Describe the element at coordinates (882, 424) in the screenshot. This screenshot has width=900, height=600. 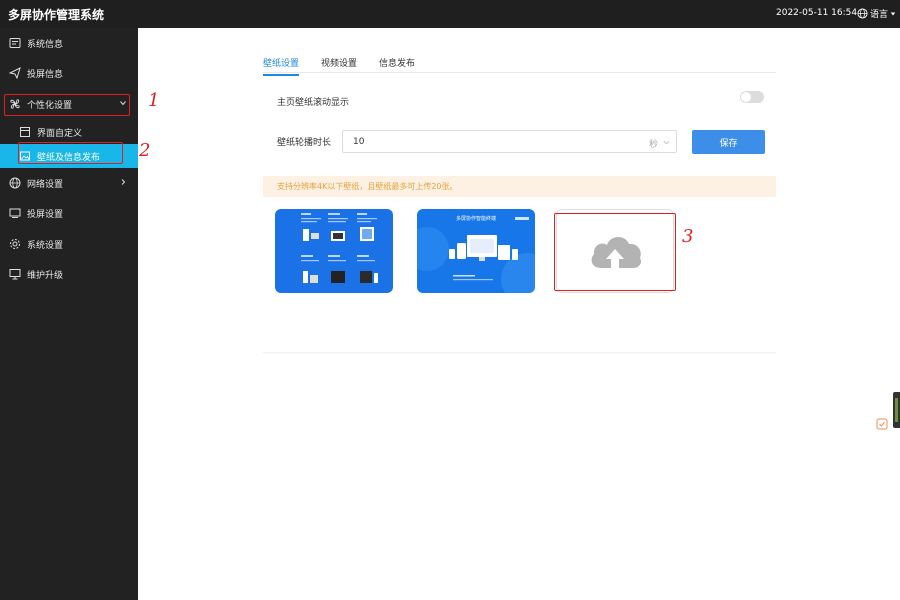
I see `feedback-icon` at that location.